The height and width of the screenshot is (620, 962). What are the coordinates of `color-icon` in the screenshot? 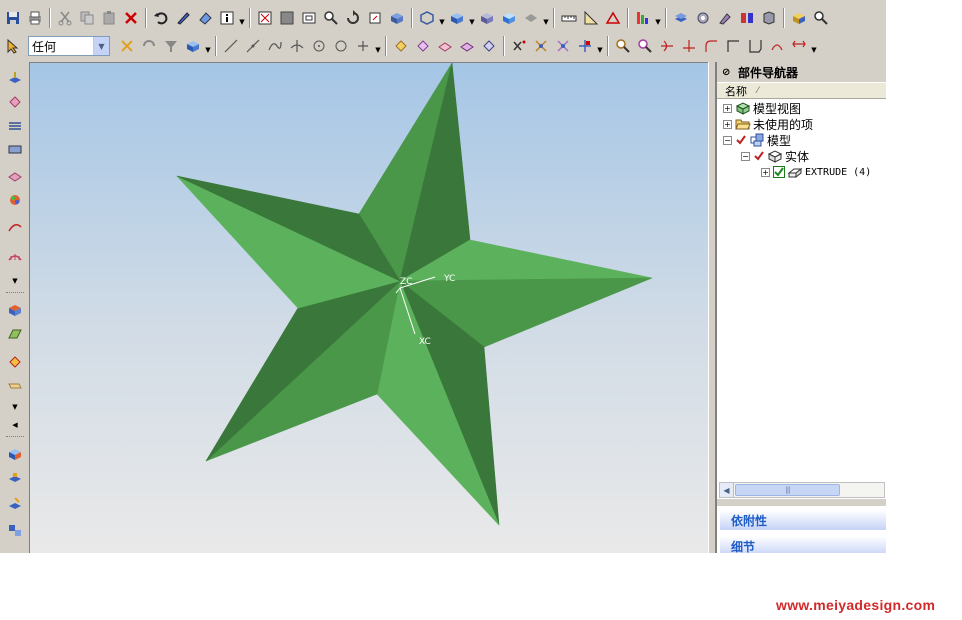 It's located at (643, 18).